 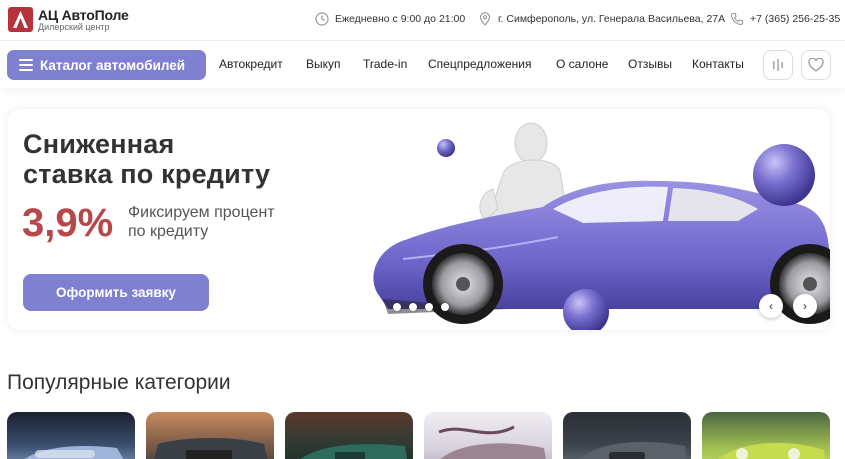 What do you see at coordinates (480, 64) in the screenshot?
I see `nav-link-special-offers: Спецпредложения` at bounding box center [480, 64].